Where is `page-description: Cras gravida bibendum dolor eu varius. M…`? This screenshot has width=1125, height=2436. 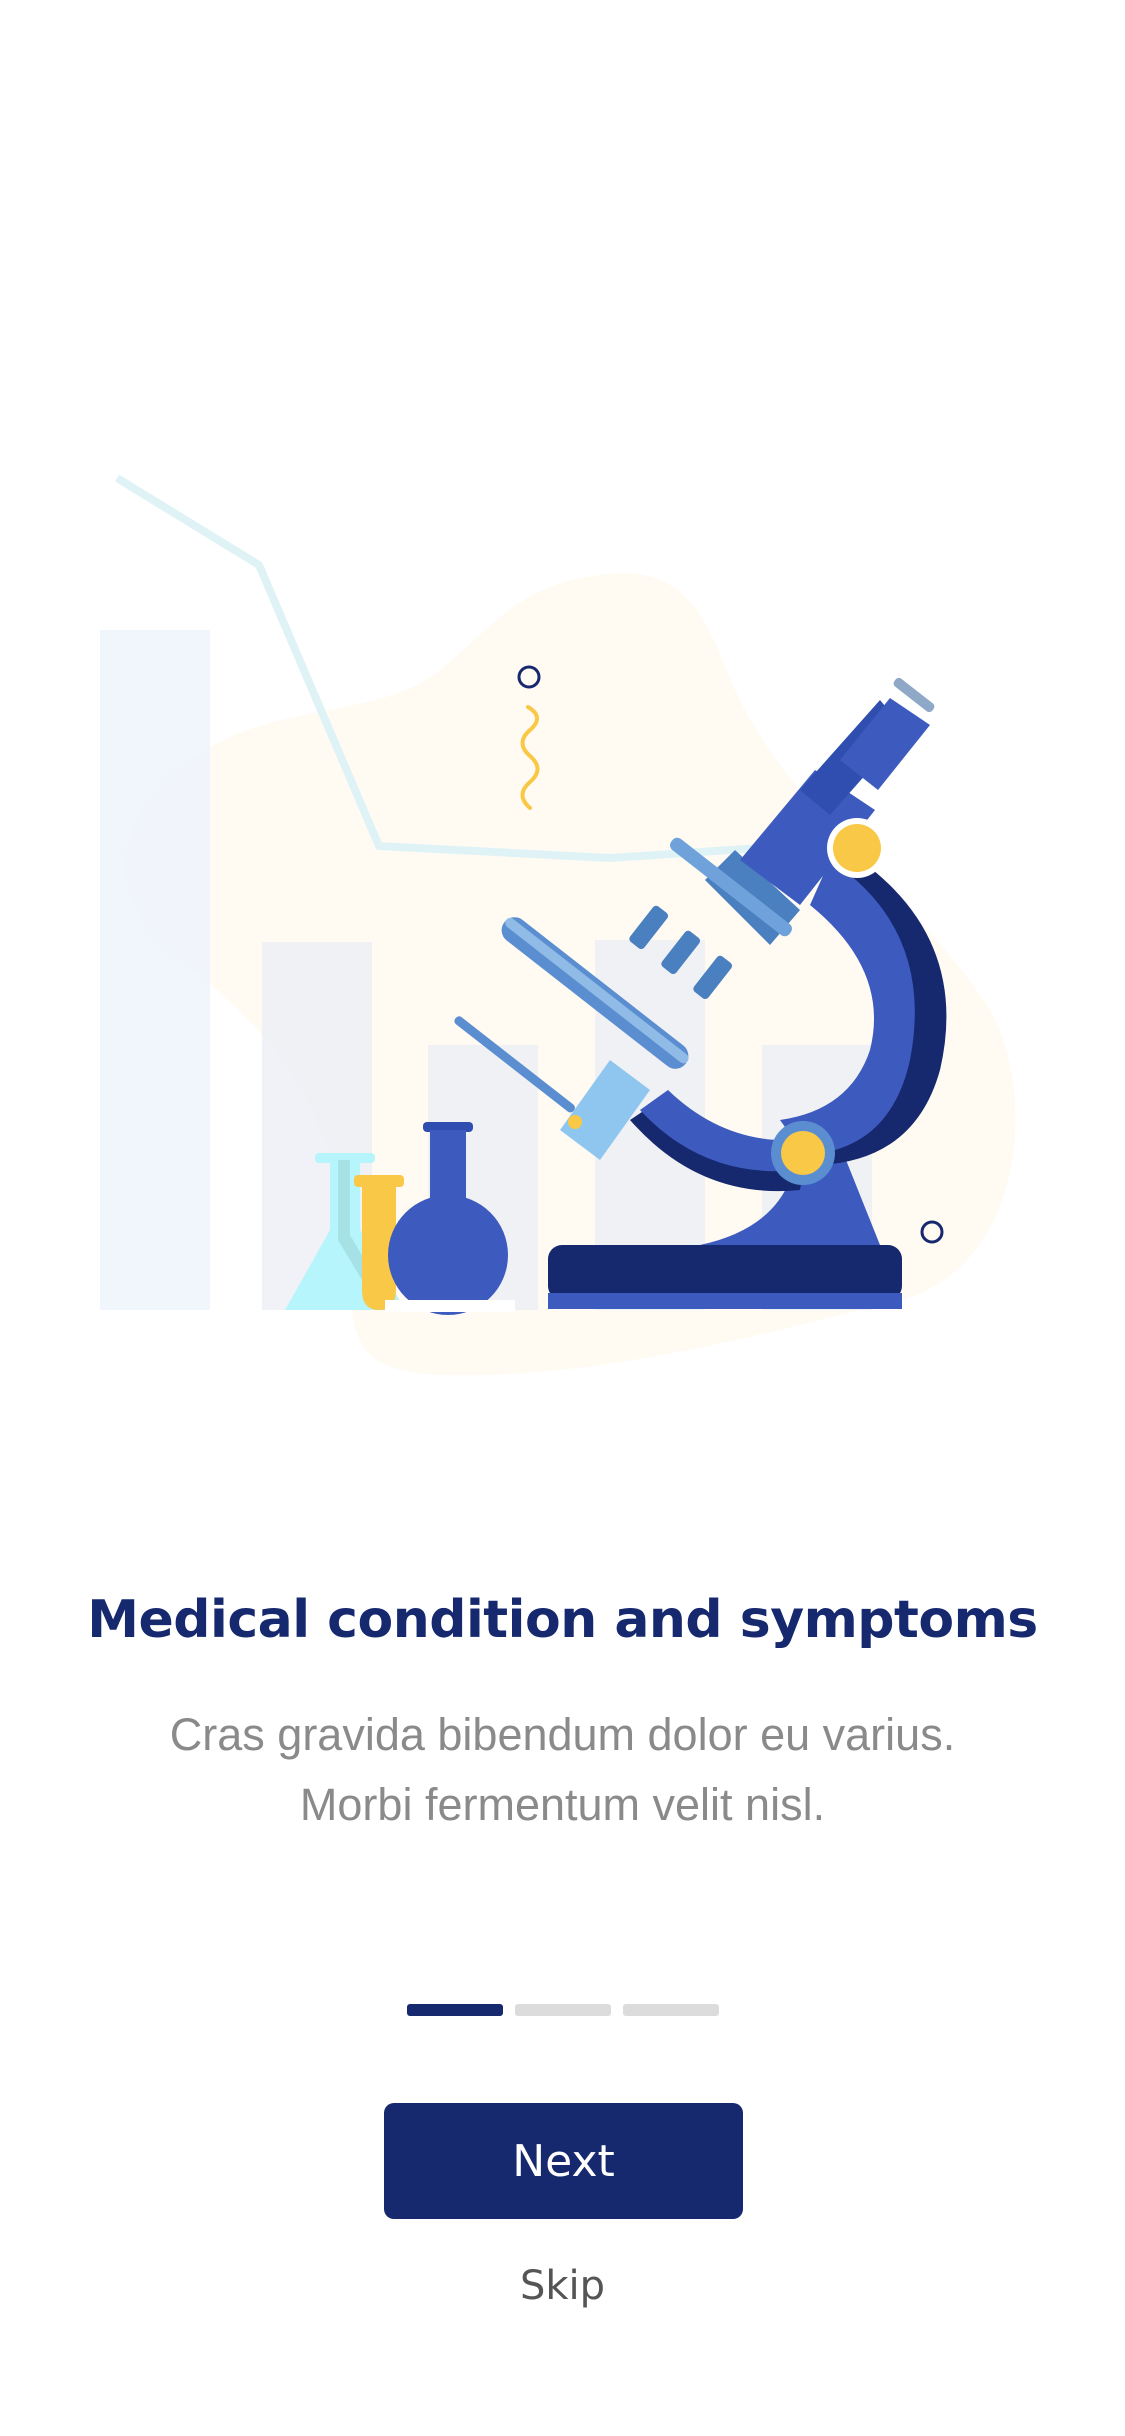 page-description: Cras gravida bibendum dolor eu varius. M… is located at coordinates (562, 1770).